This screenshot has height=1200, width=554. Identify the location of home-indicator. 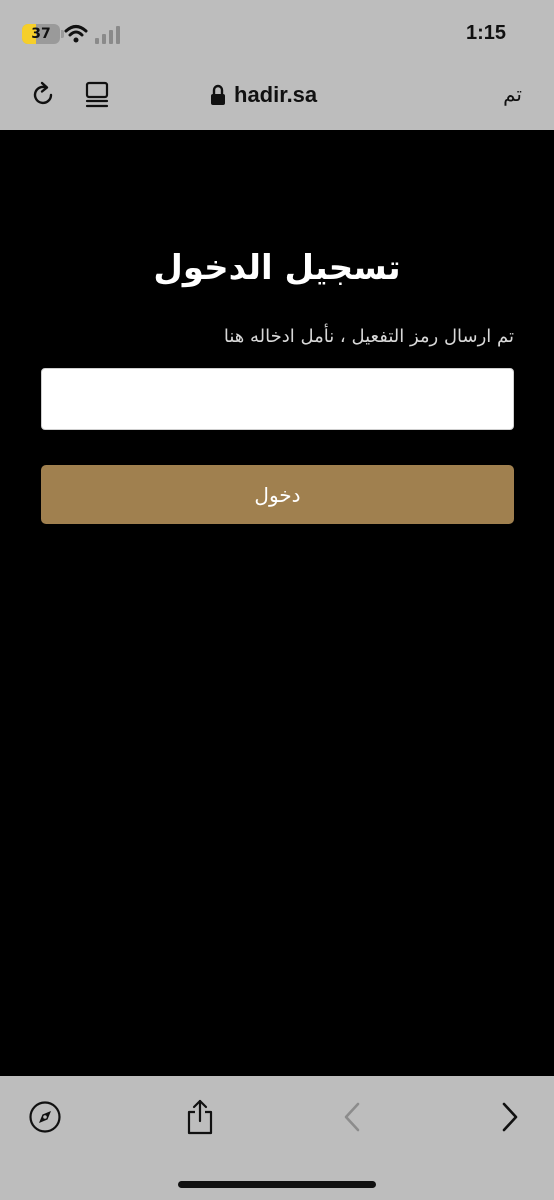
(277, 1184).